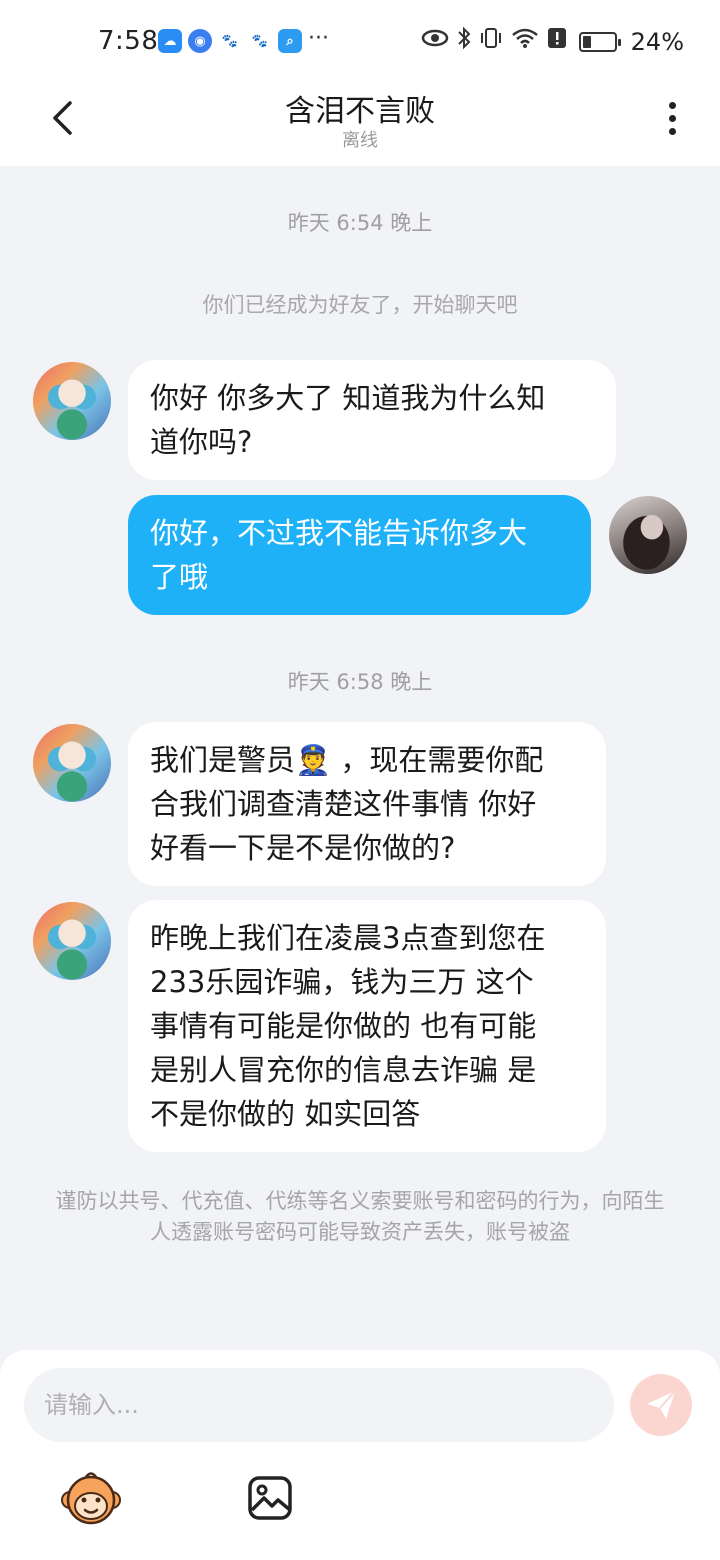 This screenshot has height=1560, width=720. I want to click on battery-icon, so click(599, 42).